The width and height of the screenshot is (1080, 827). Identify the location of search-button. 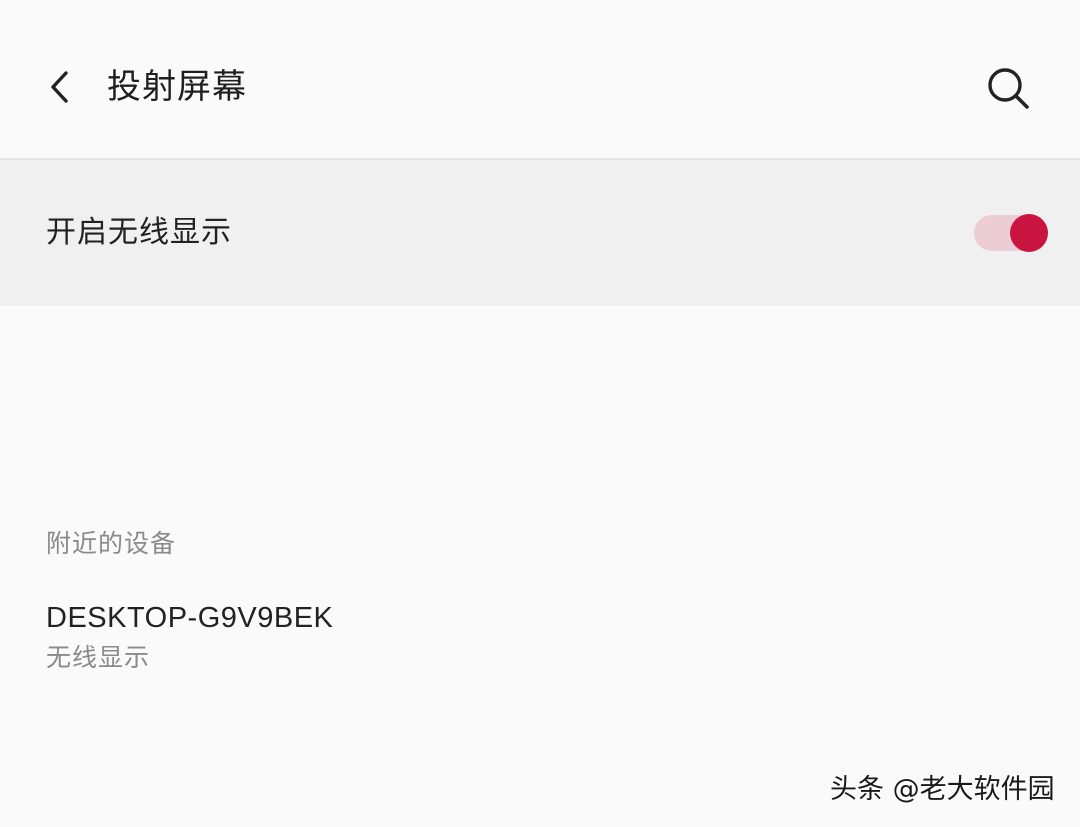
(1008, 88).